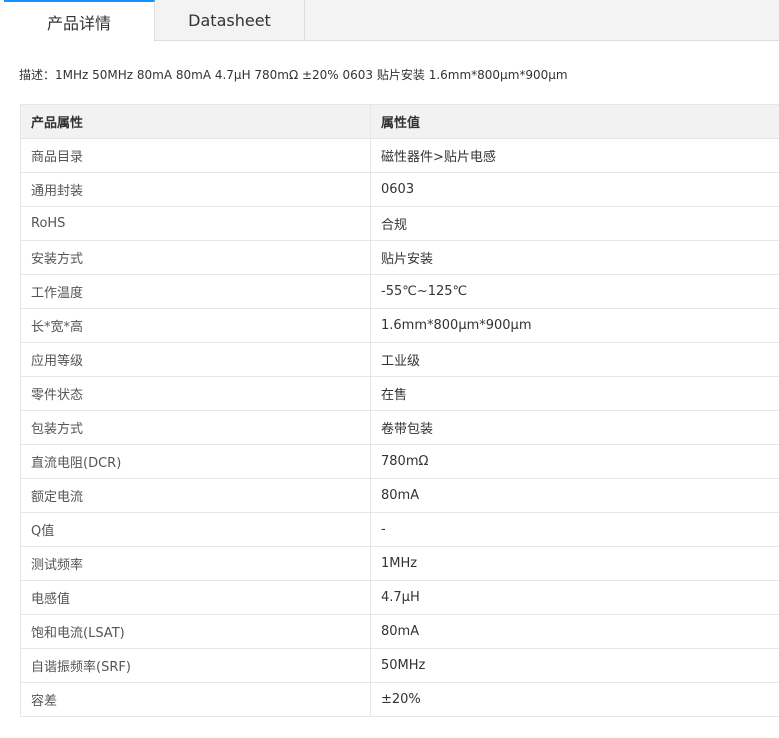  I want to click on table-row: 商品目录 磁性器件>贴片电感, so click(399, 155).